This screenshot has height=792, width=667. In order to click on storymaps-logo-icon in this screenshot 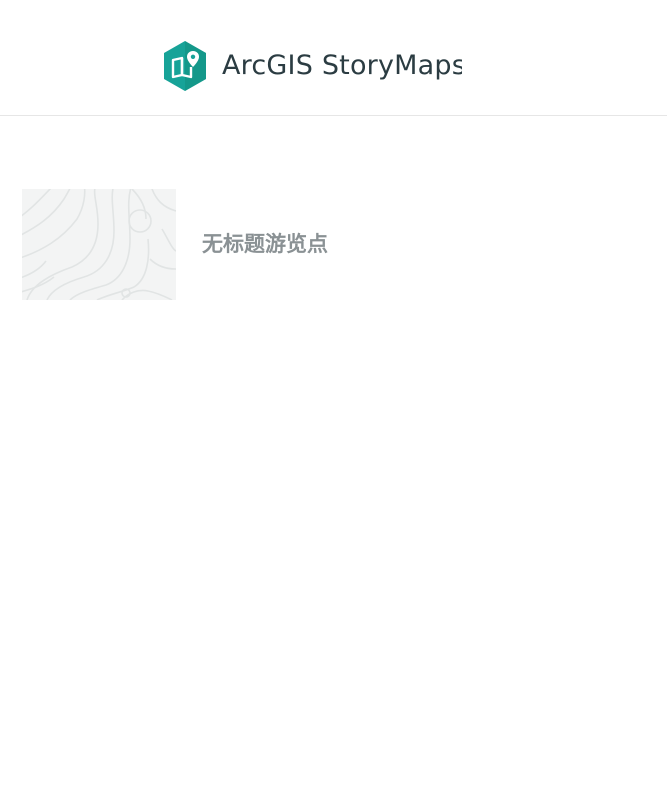, I will do `click(185, 66)`.